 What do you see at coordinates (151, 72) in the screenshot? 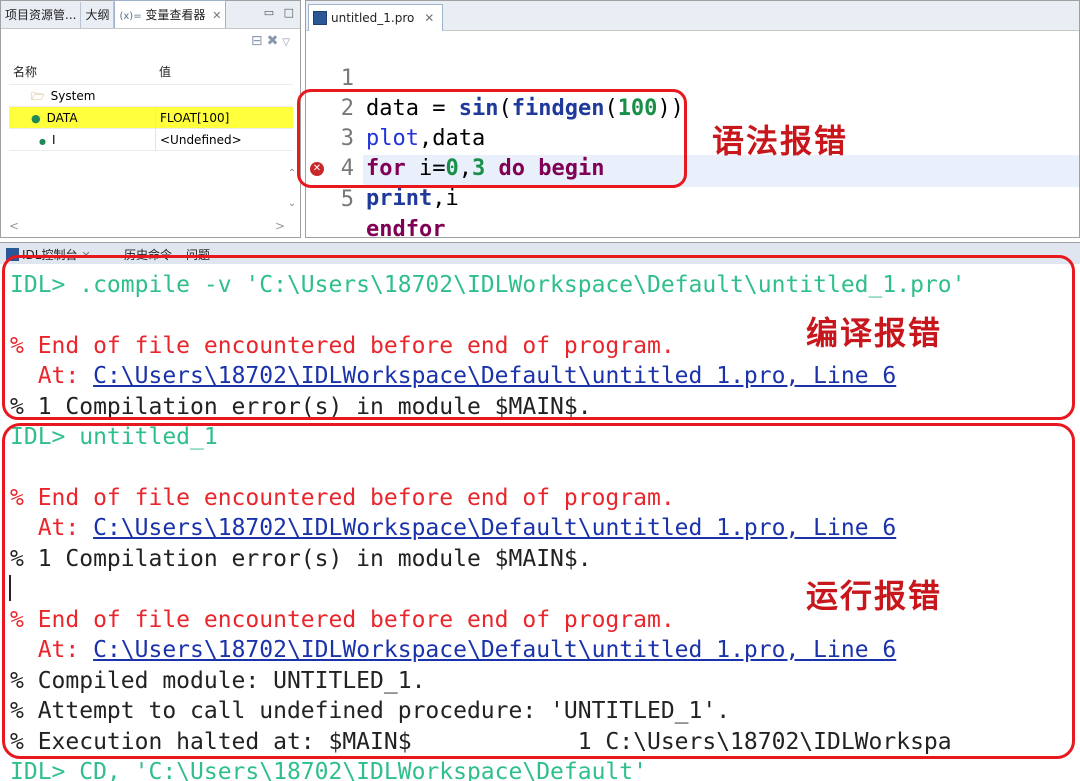
I see `table-header: 名称 值` at bounding box center [151, 72].